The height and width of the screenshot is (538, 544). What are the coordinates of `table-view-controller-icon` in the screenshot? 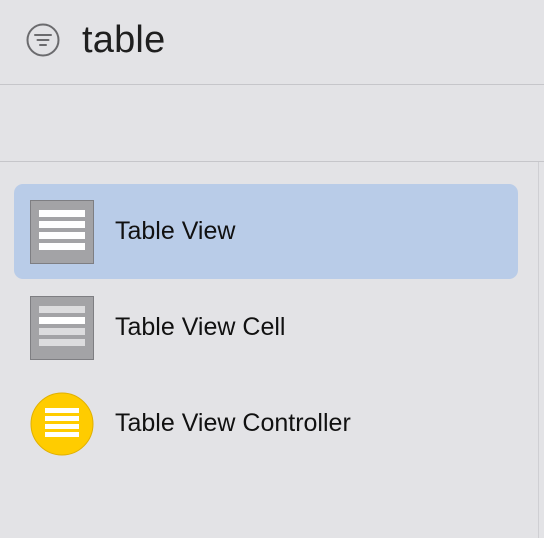 It's located at (62, 424).